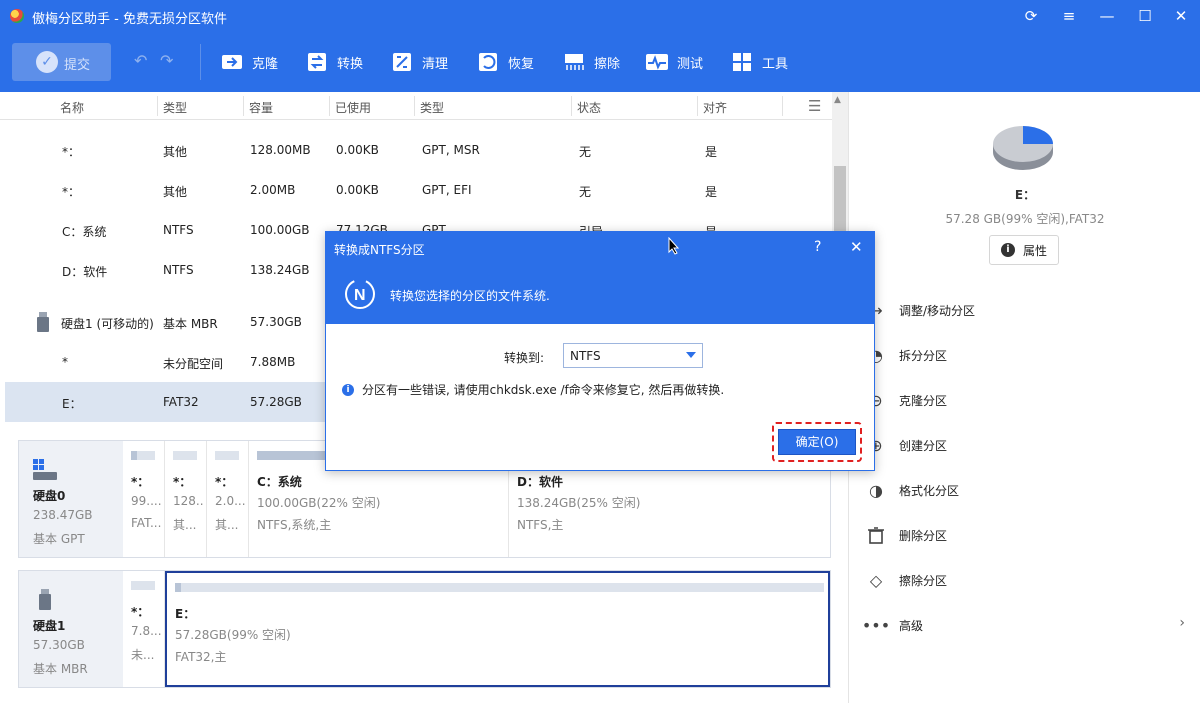  I want to click on tool-label: 测试, so click(690, 64).